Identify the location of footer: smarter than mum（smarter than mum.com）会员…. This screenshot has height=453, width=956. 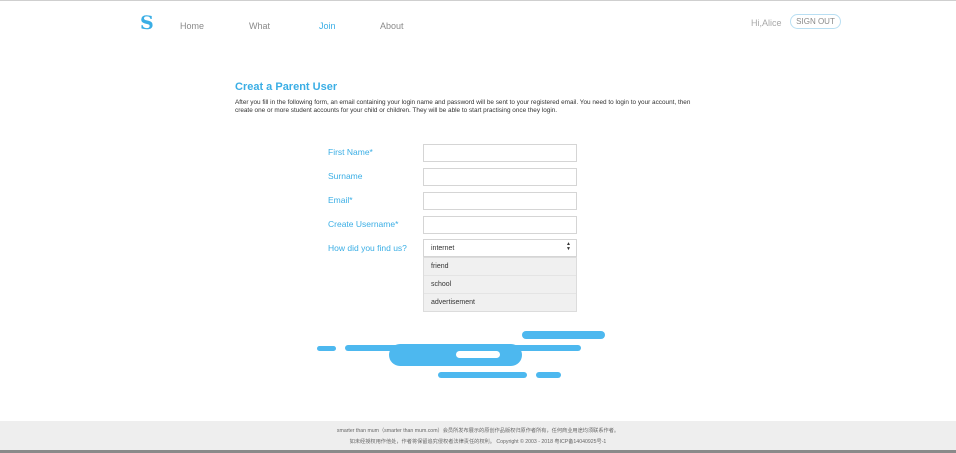
(478, 437).